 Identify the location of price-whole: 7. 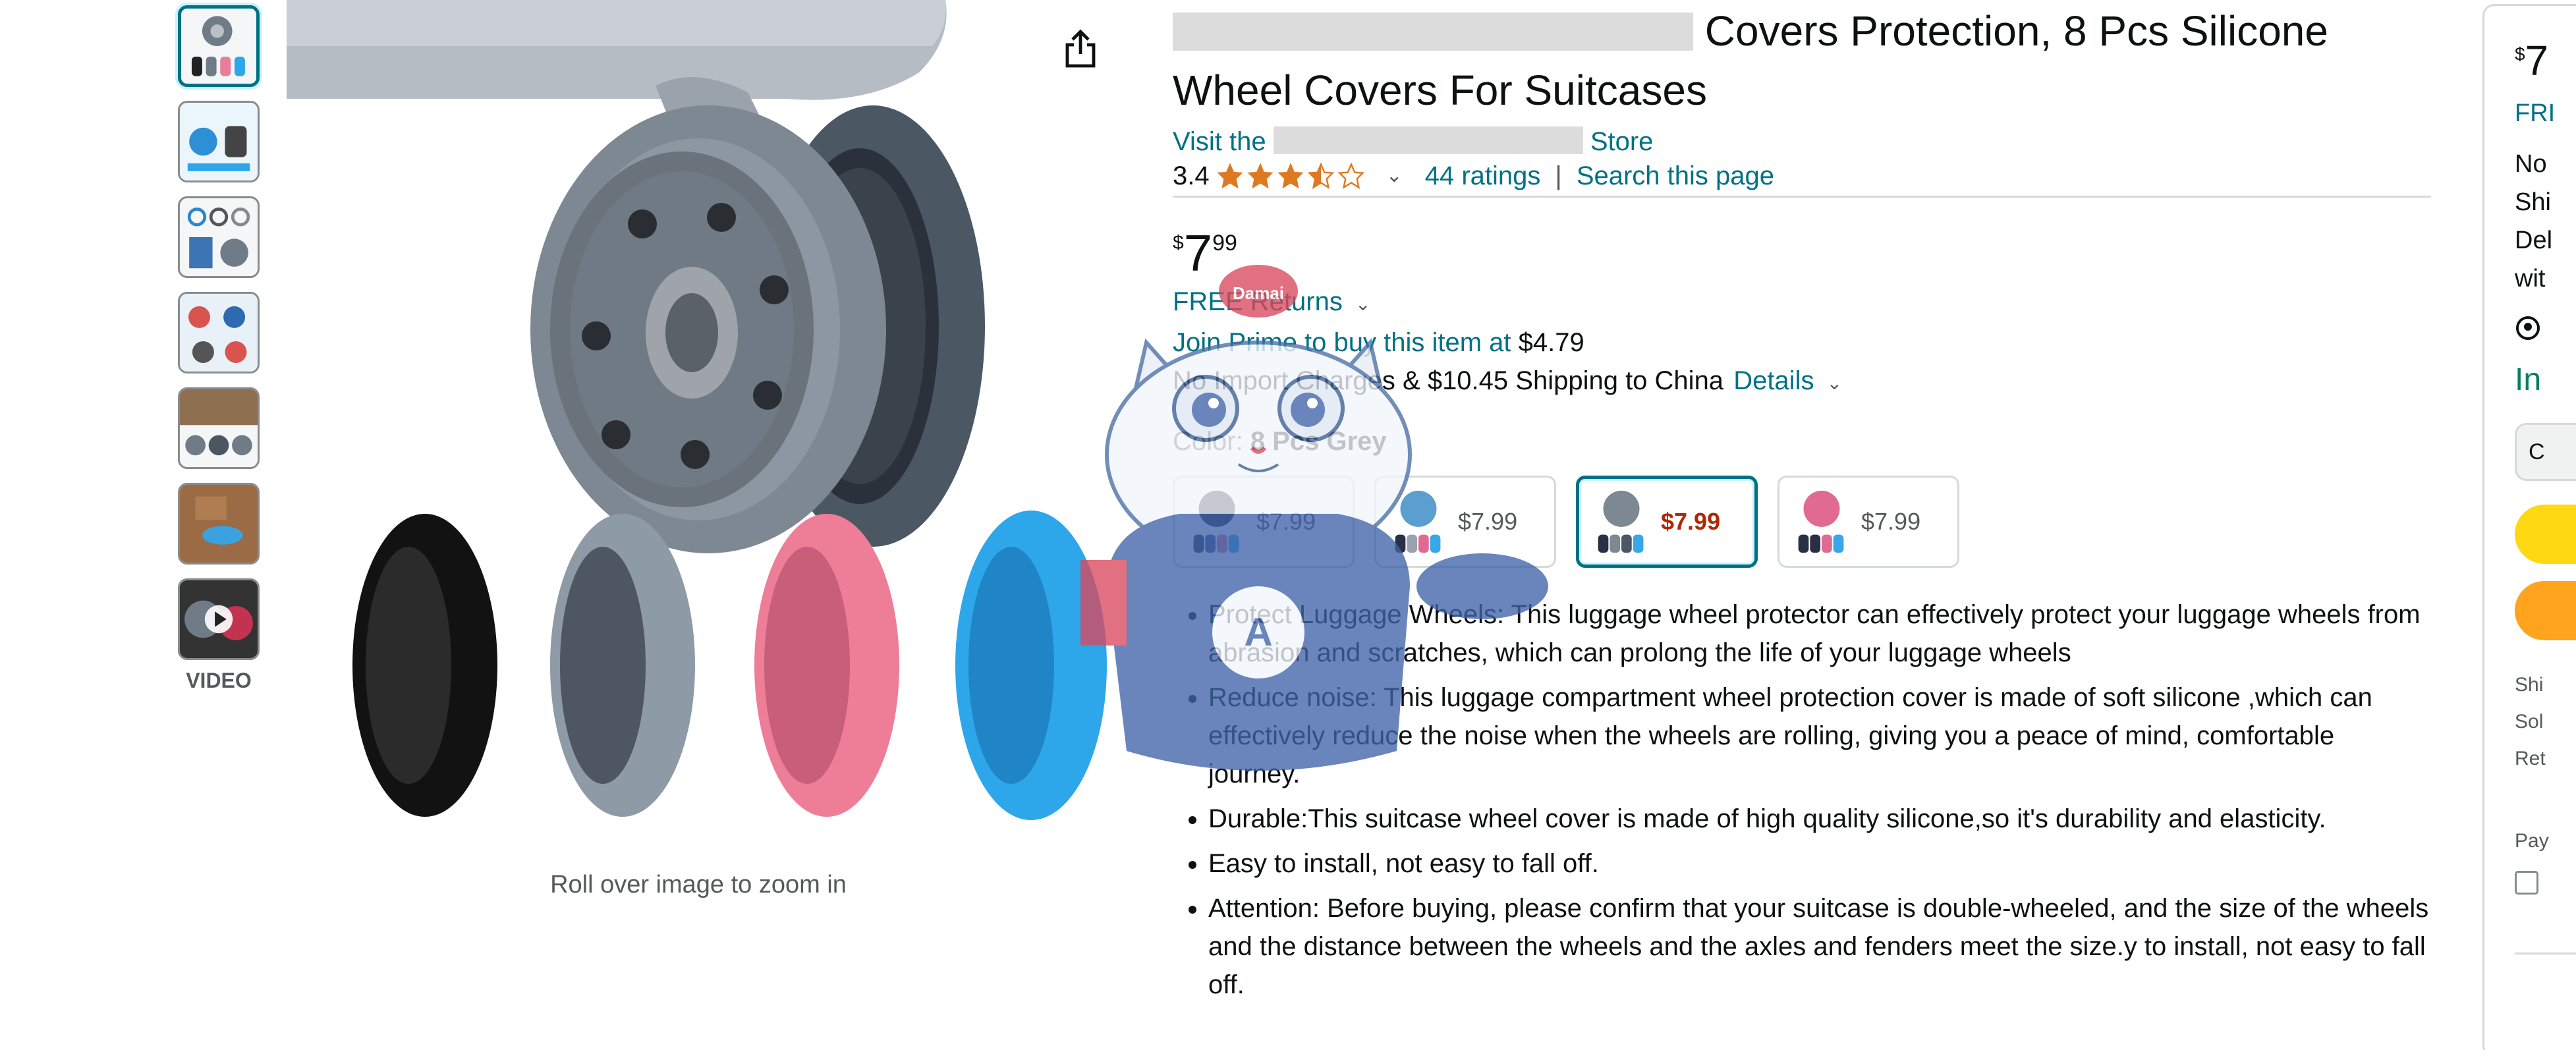
(1198, 253).